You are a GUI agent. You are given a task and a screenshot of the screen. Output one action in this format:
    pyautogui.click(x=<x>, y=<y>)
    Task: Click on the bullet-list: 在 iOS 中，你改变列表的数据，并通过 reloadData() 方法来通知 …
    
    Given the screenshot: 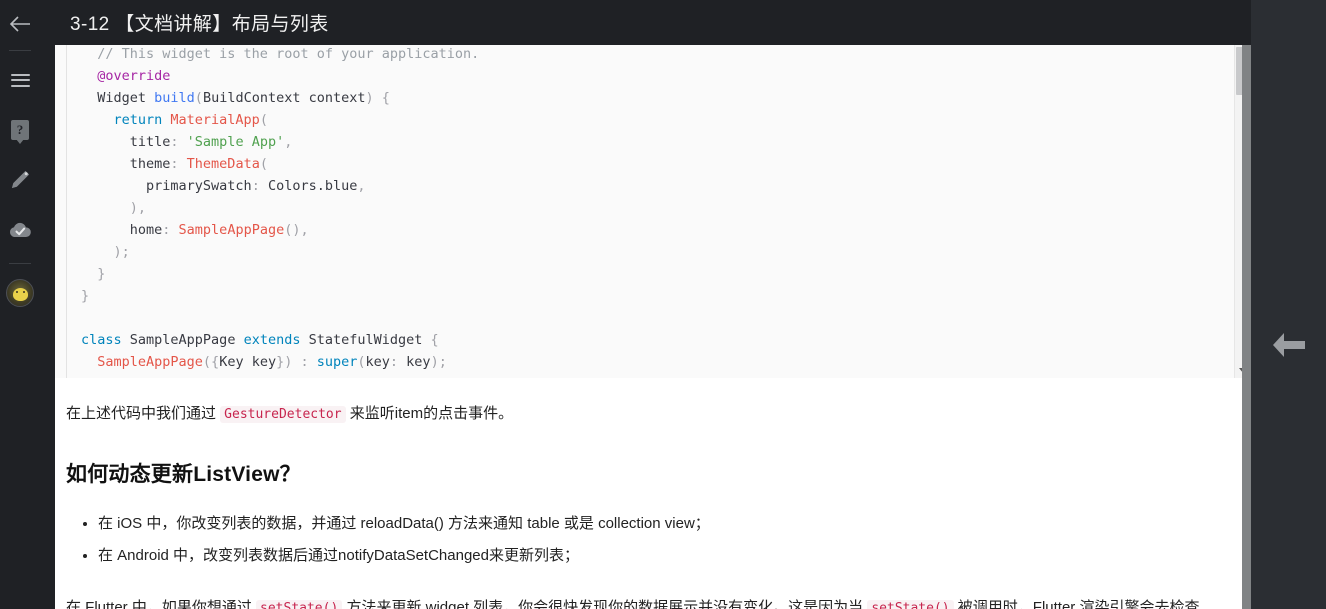 What is the action you would take?
    pyautogui.click(x=638, y=540)
    